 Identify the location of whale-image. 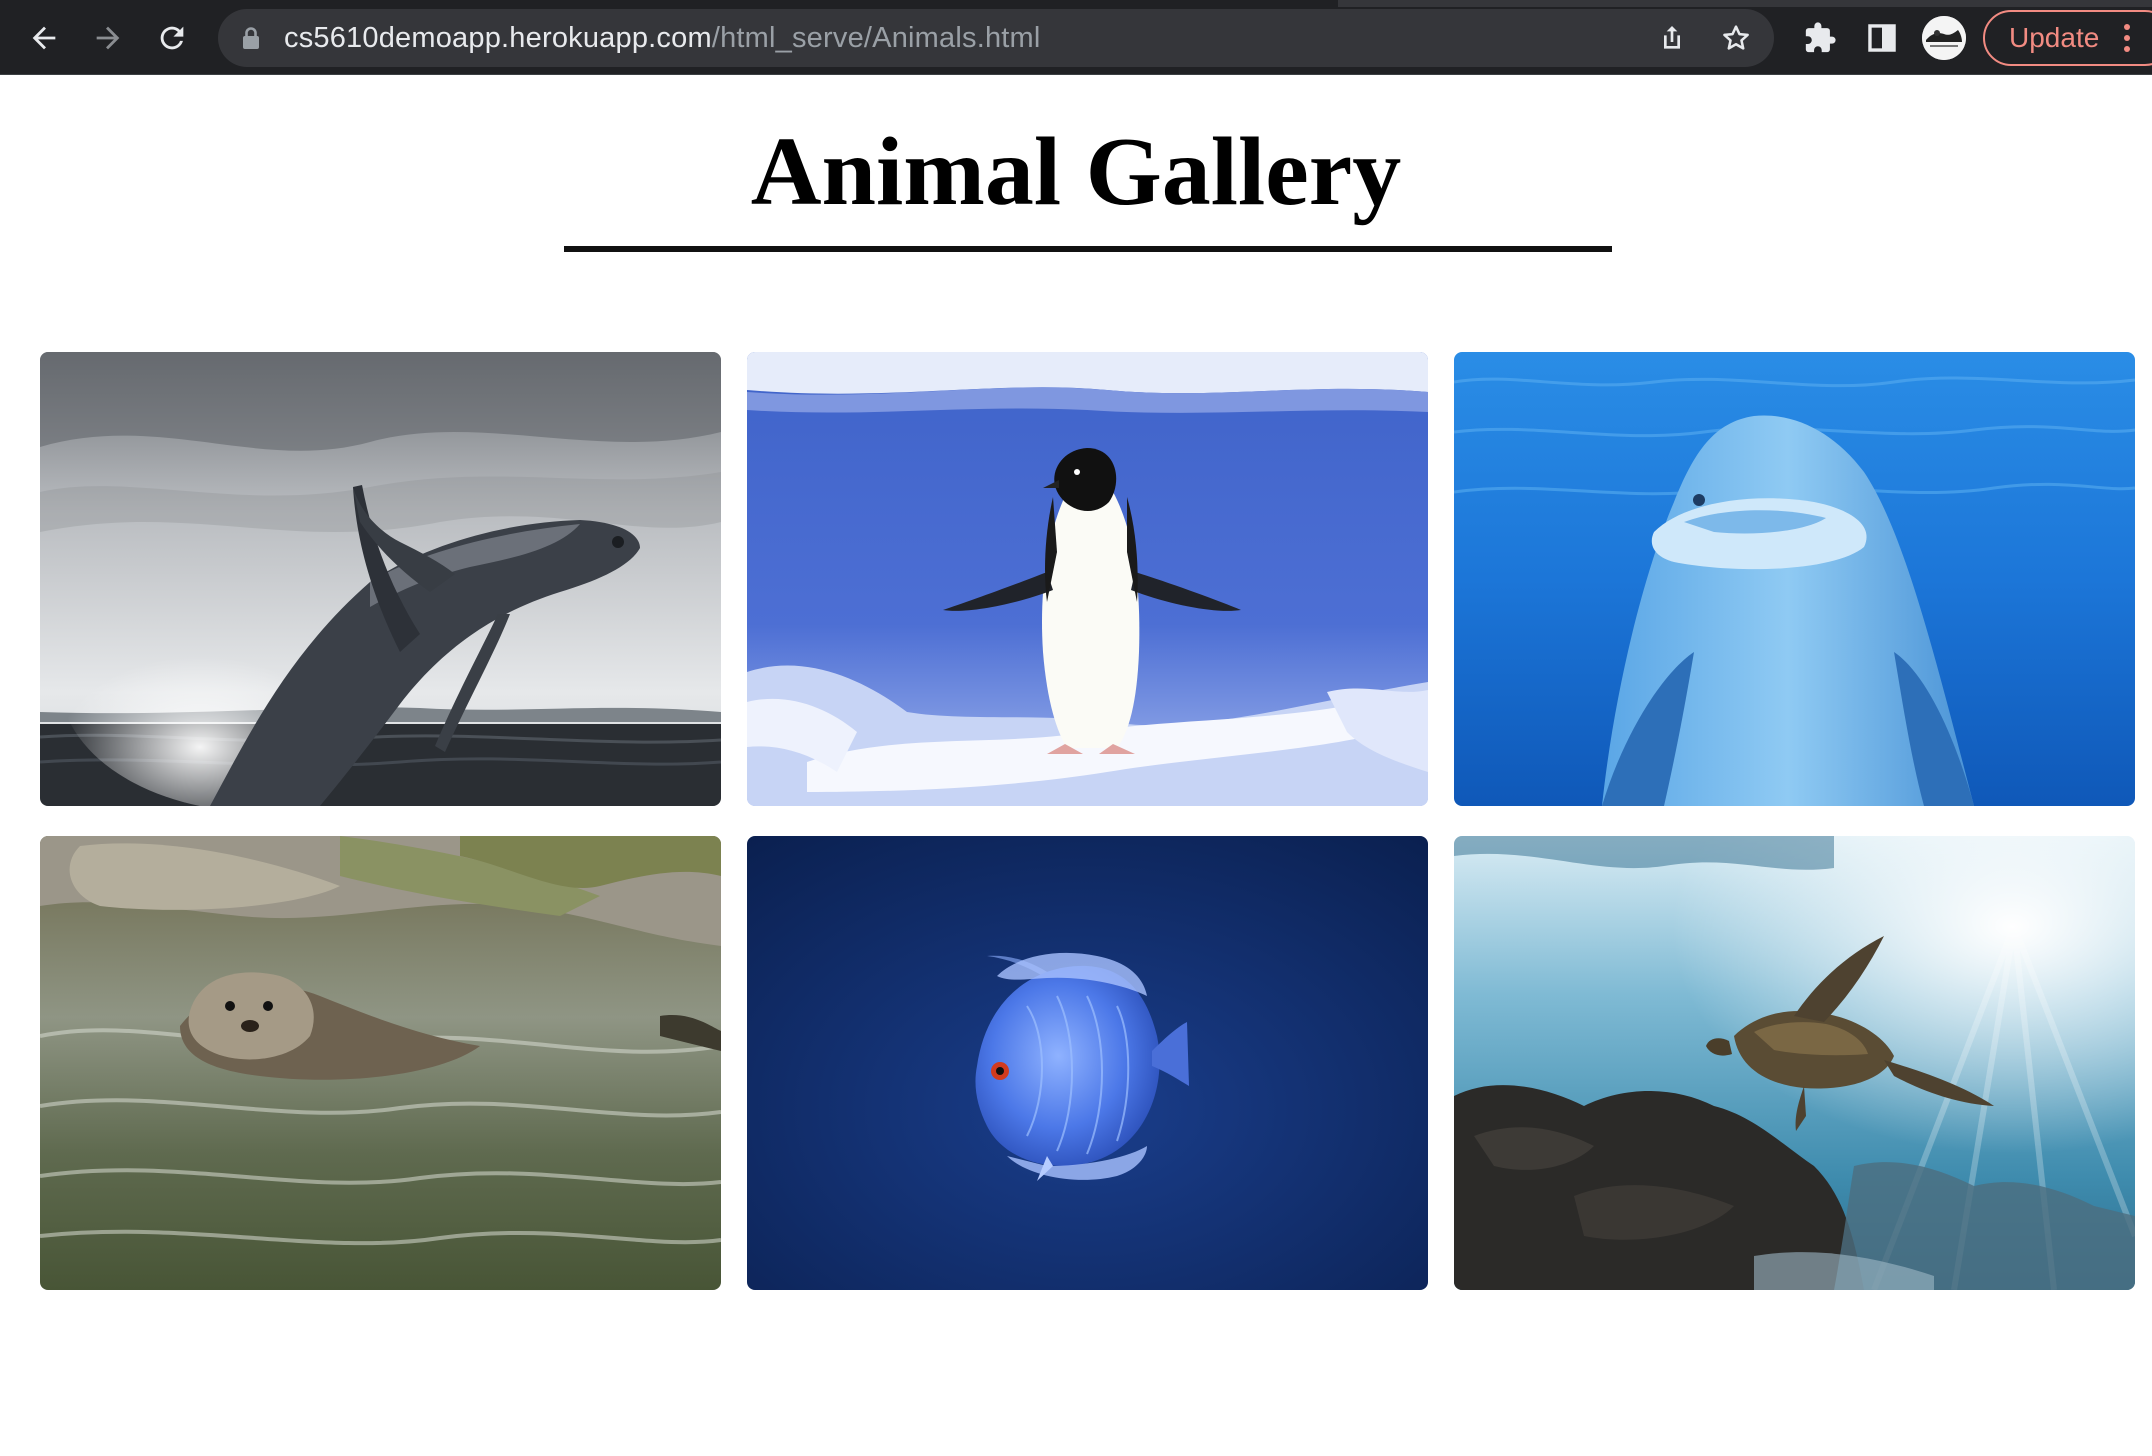
(380, 579).